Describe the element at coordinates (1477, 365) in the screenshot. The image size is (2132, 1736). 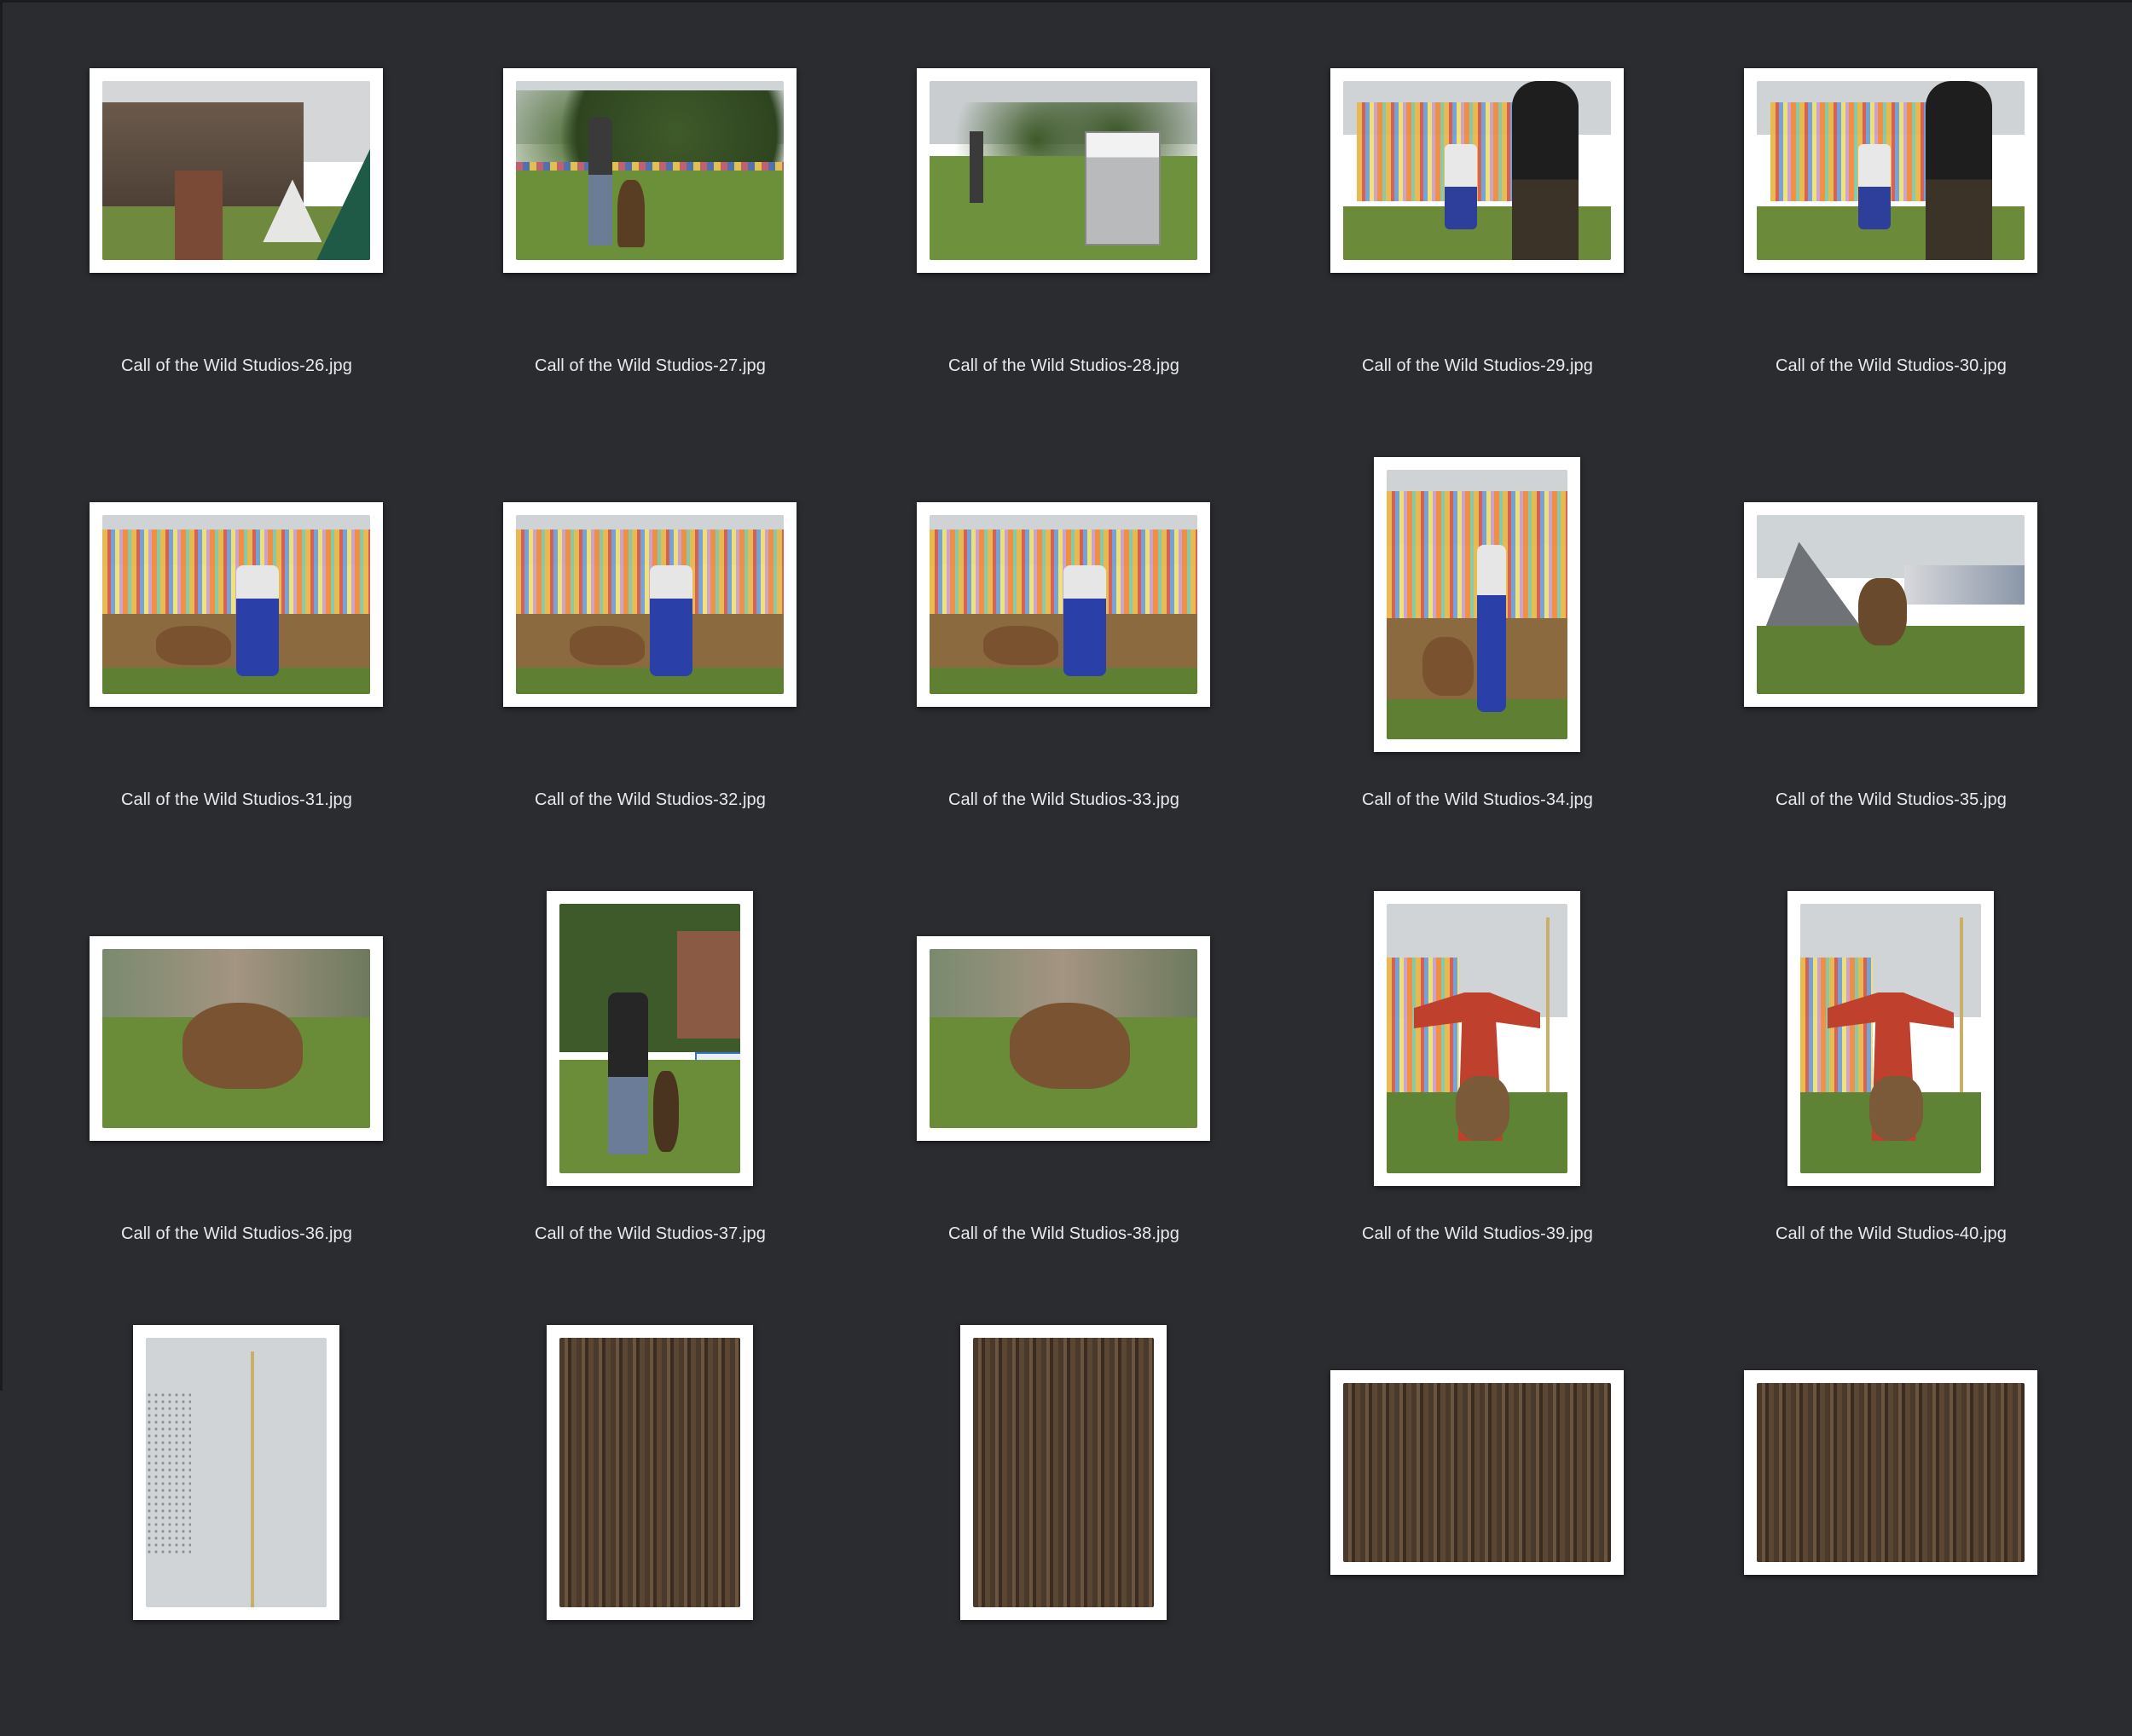
I see `thumbnail-filename: Call of the Wild Studios-29.jpg` at that location.